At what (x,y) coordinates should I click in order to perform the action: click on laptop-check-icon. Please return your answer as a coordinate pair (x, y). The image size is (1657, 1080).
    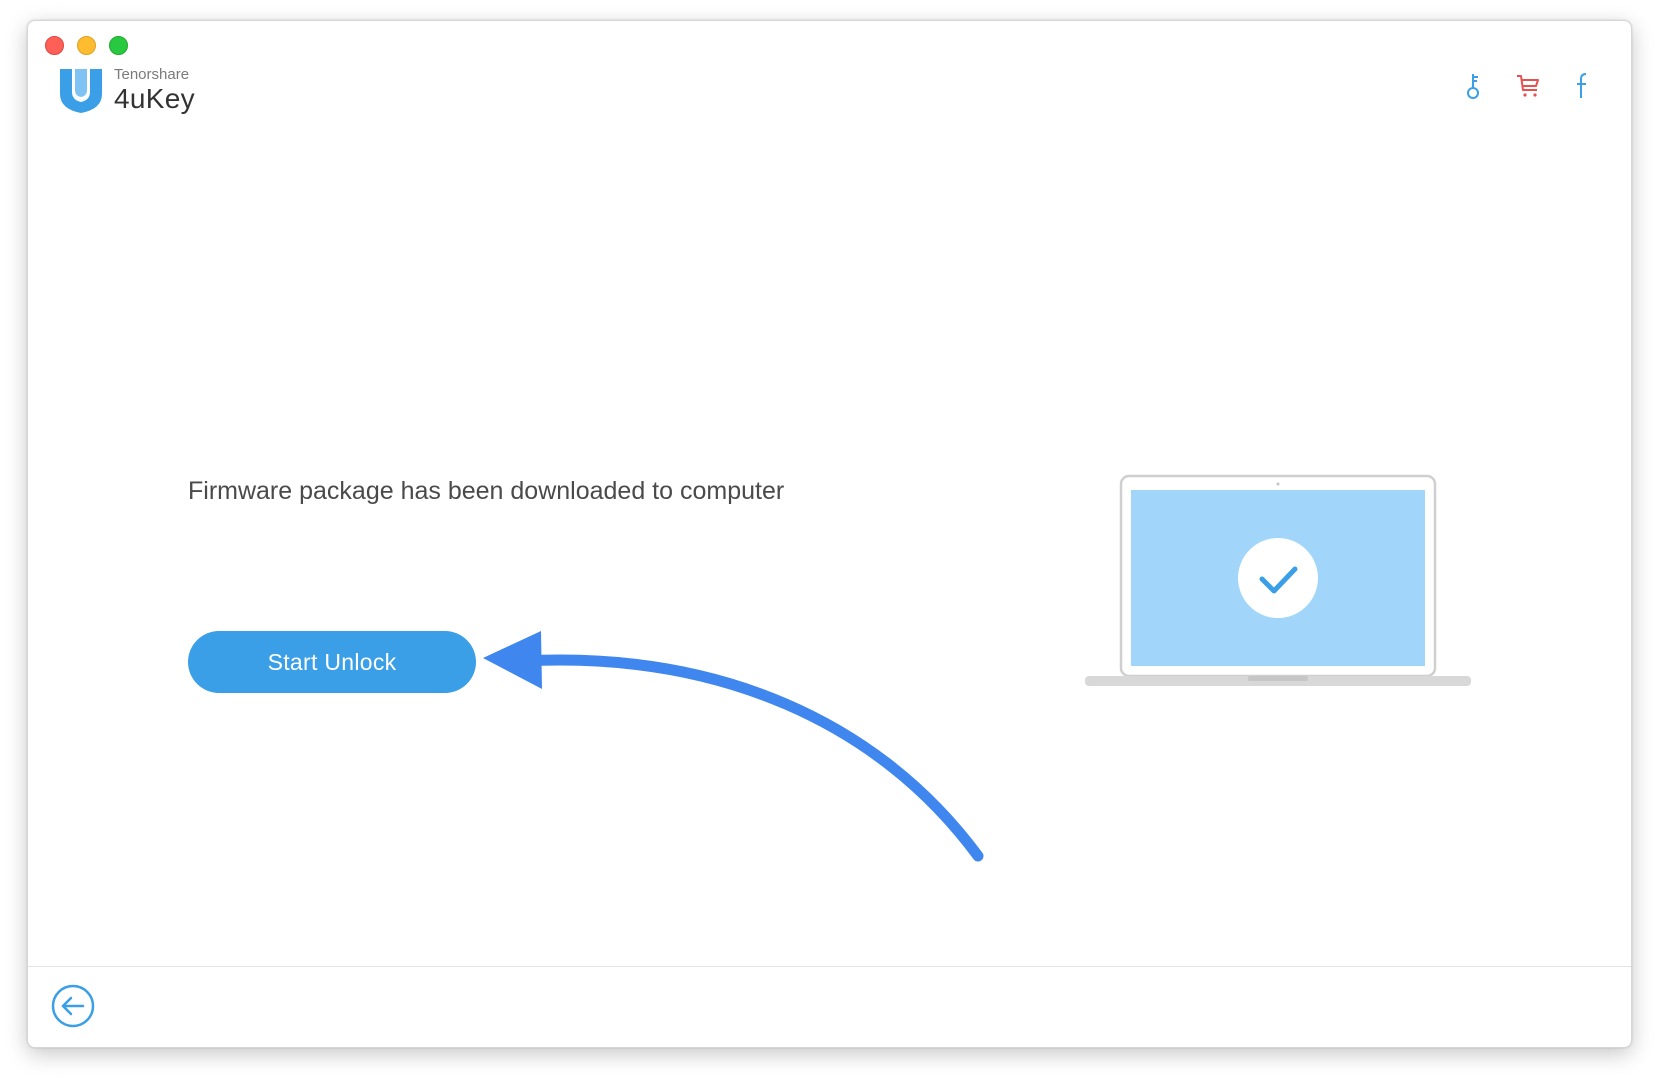
    Looking at the image, I should click on (1278, 580).